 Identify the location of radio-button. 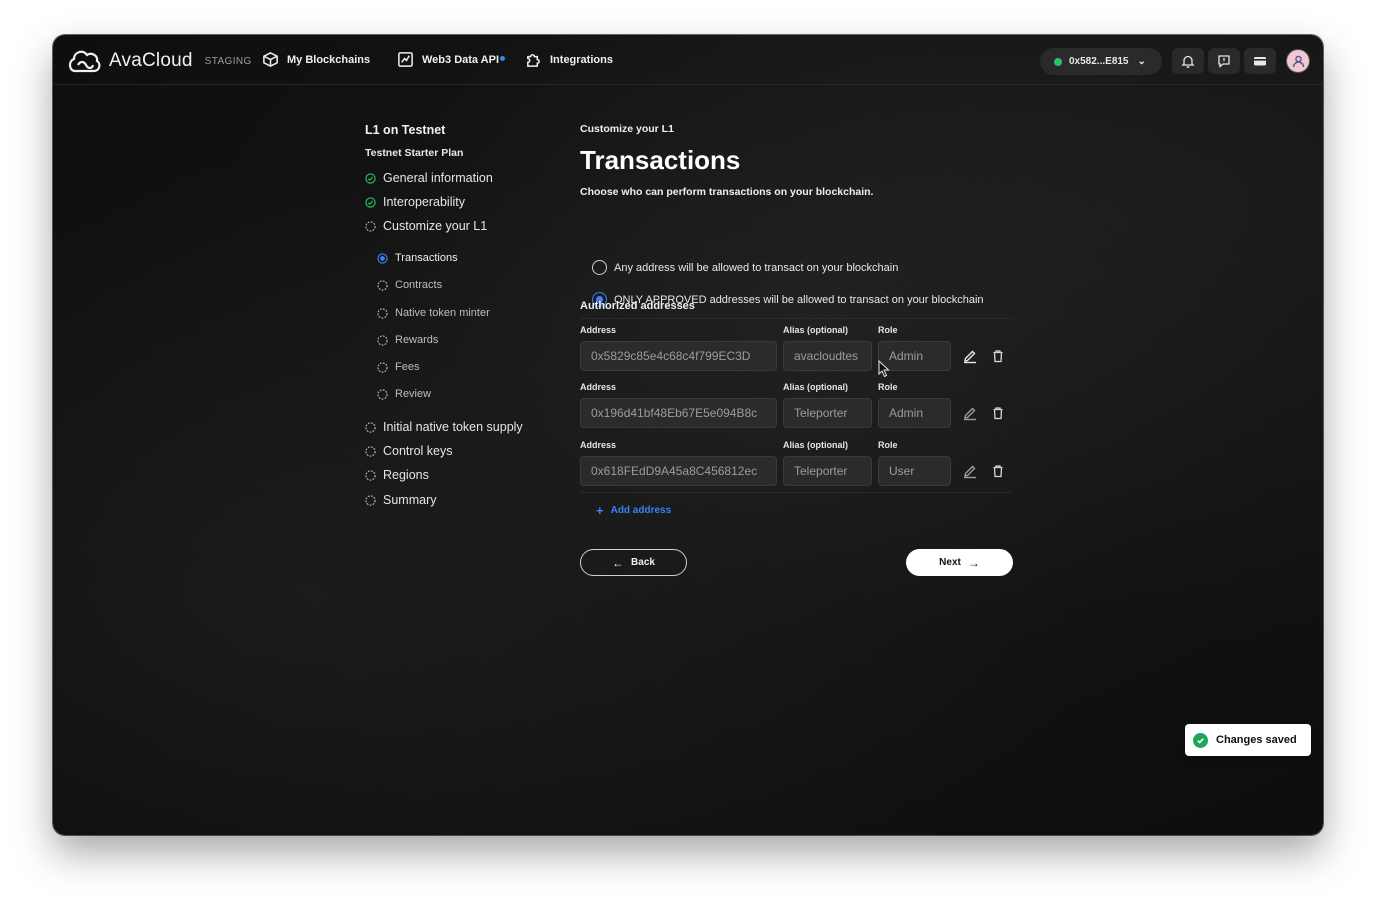
(599, 267).